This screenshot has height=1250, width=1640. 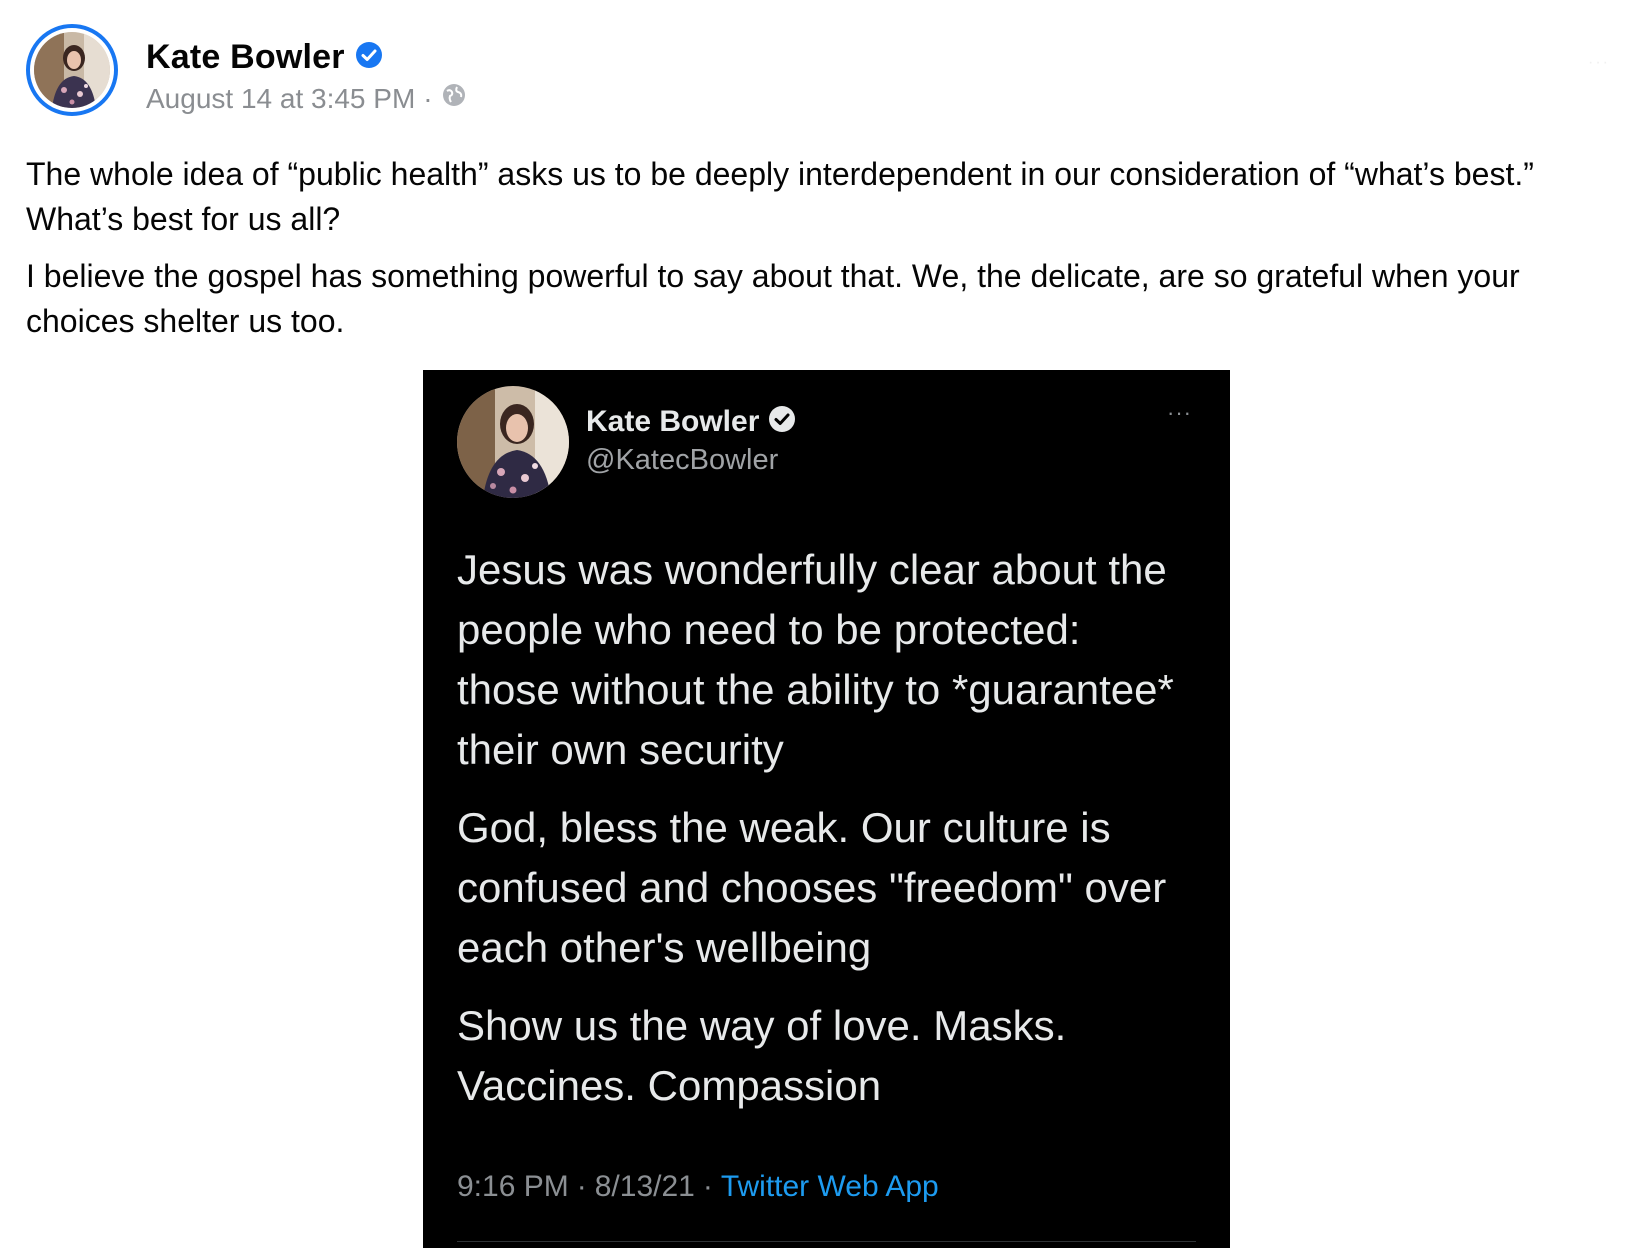 I want to click on post-timestamp: August 14 at 3:45 PM, so click(x=280, y=99).